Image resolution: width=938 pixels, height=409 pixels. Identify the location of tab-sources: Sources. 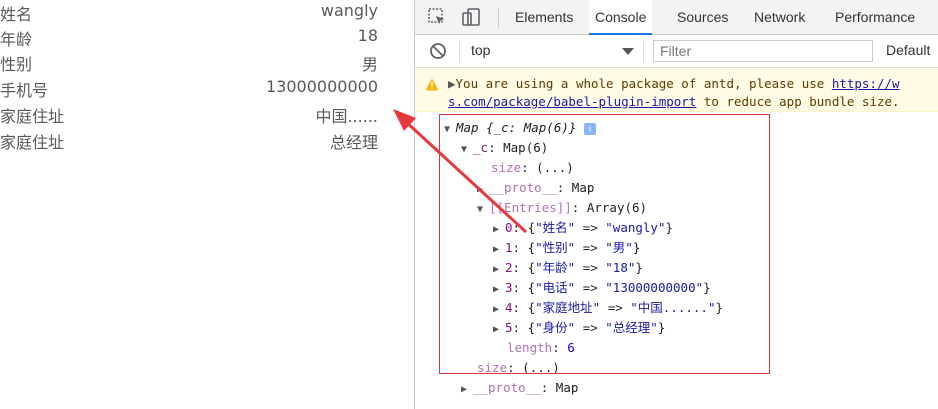
(702, 17).